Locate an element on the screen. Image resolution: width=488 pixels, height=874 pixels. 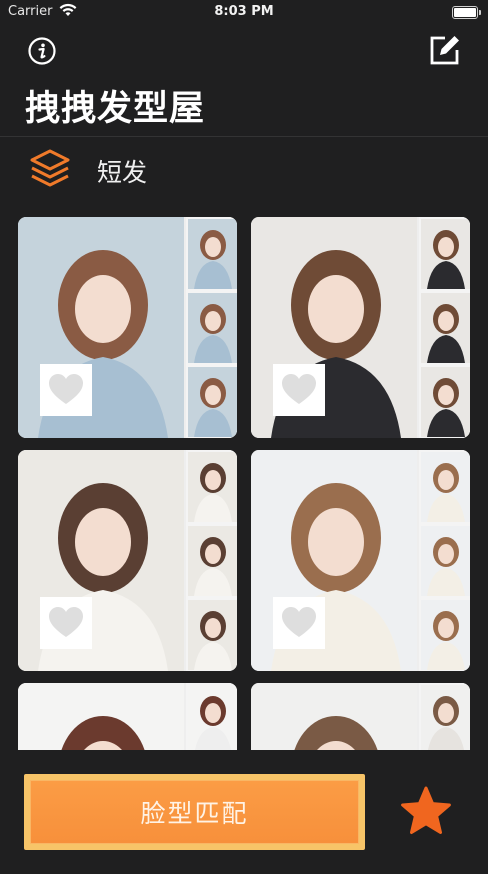
info-icon is located at coordinates (42, 51).